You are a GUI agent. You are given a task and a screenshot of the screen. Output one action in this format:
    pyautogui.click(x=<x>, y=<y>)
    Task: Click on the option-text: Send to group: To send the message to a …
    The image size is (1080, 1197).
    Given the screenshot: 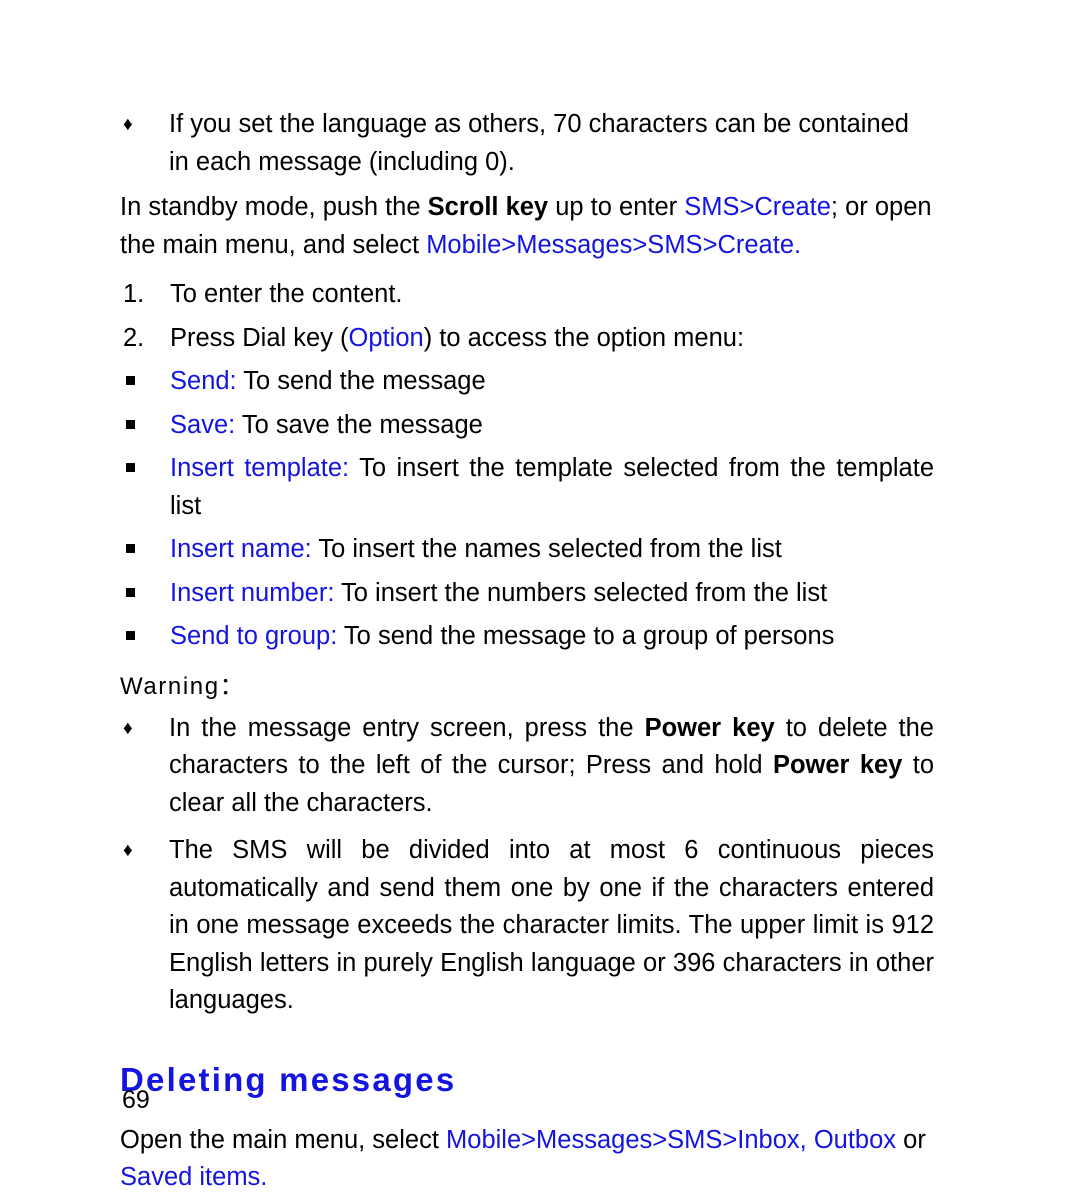 What is the action you would take?
    pyautogui.click(x=502, y=636)
    